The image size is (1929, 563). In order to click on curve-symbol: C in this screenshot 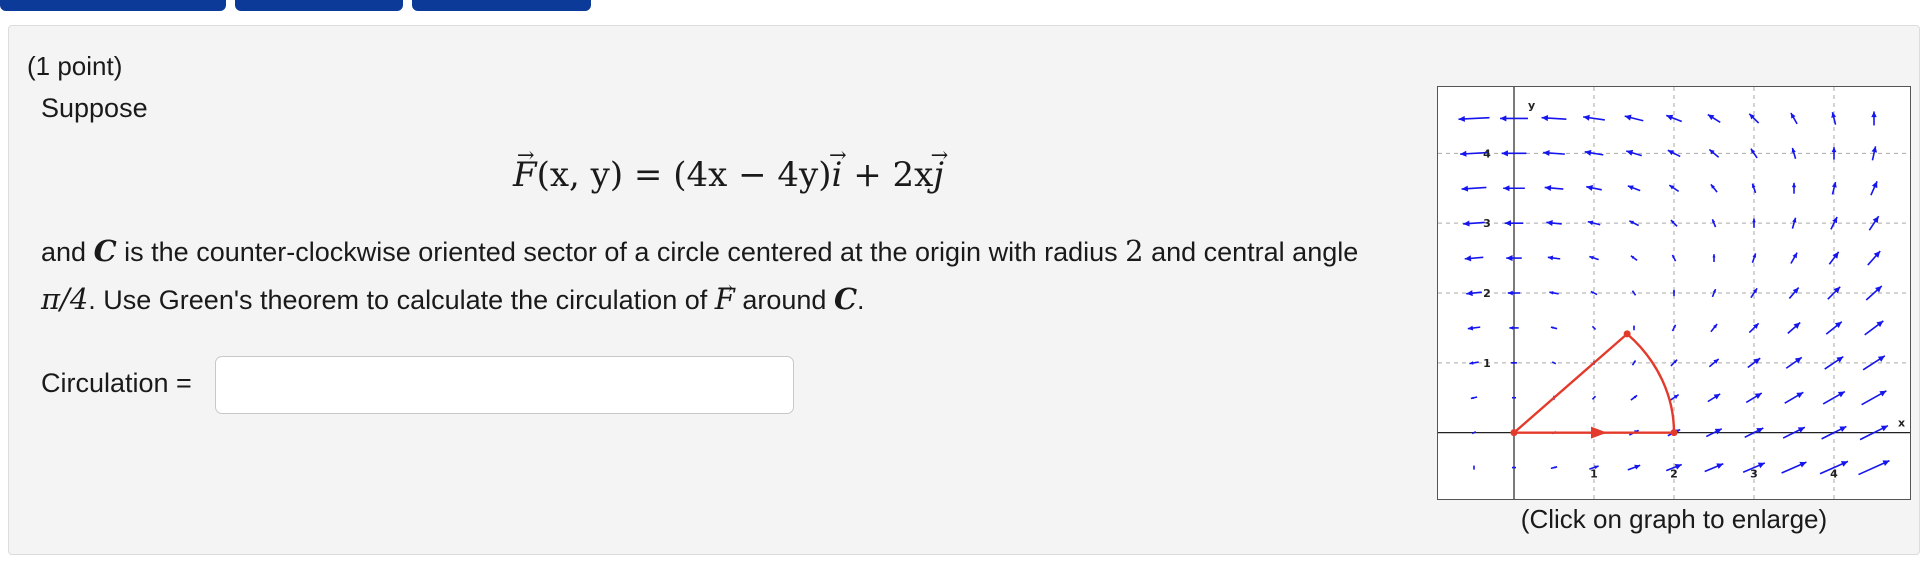, I will do `click(105, 251)`.